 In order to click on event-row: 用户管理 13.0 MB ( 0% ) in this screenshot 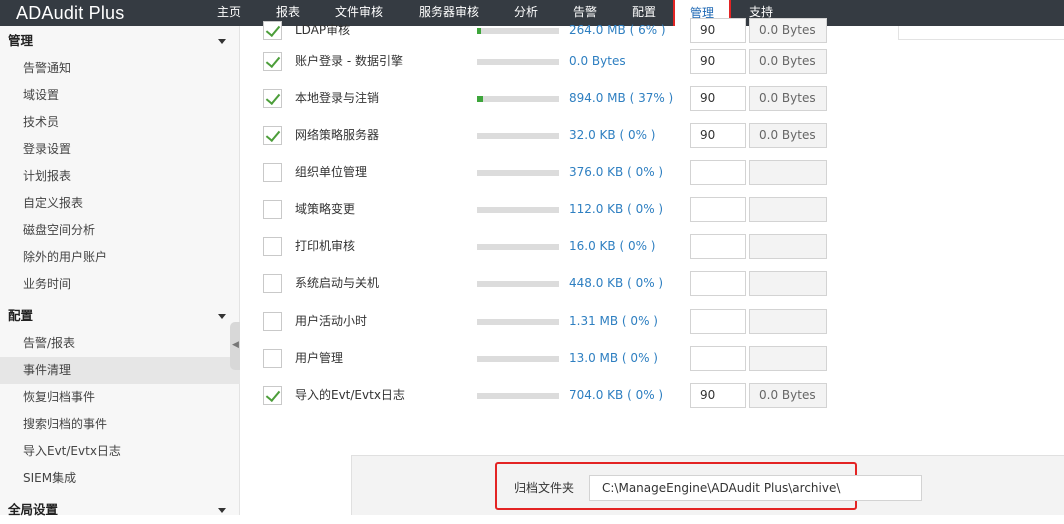, I will do `click(541, 358)`.